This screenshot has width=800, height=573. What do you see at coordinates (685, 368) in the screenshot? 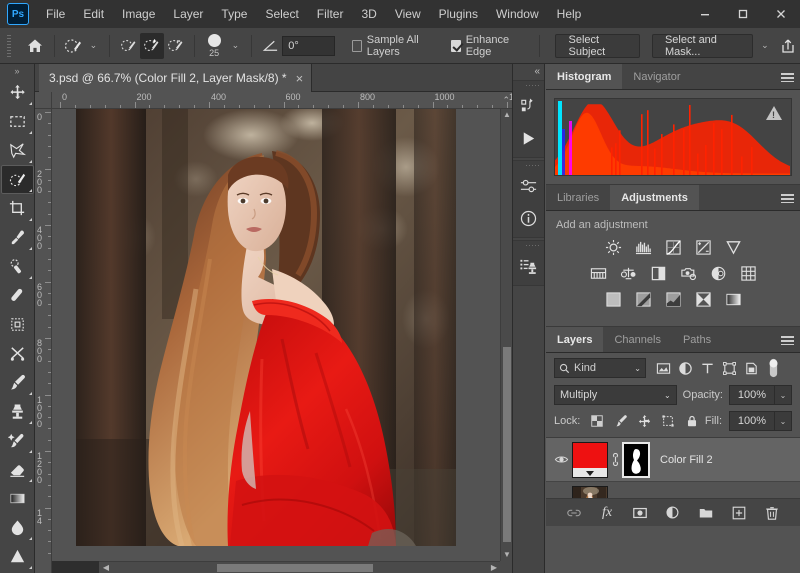
I see `filter-adjustment-icon` at bounding box center [685, 368].